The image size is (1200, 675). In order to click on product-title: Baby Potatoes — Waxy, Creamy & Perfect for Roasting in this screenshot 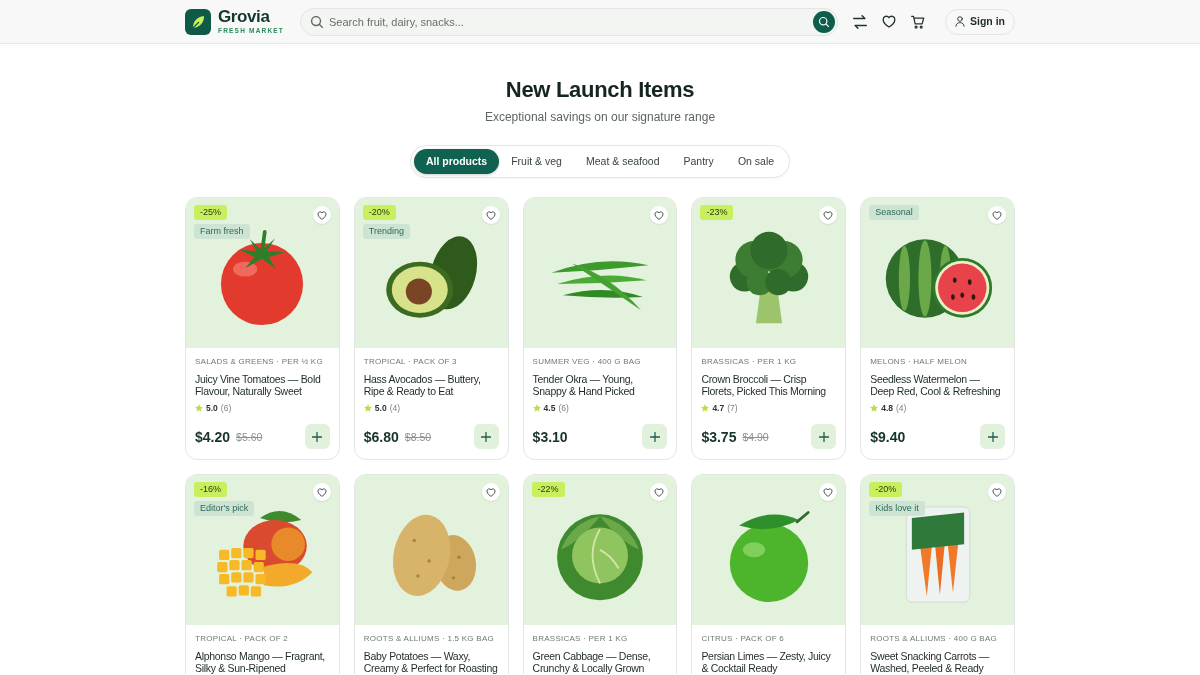, I will do `click(431, 662)`.